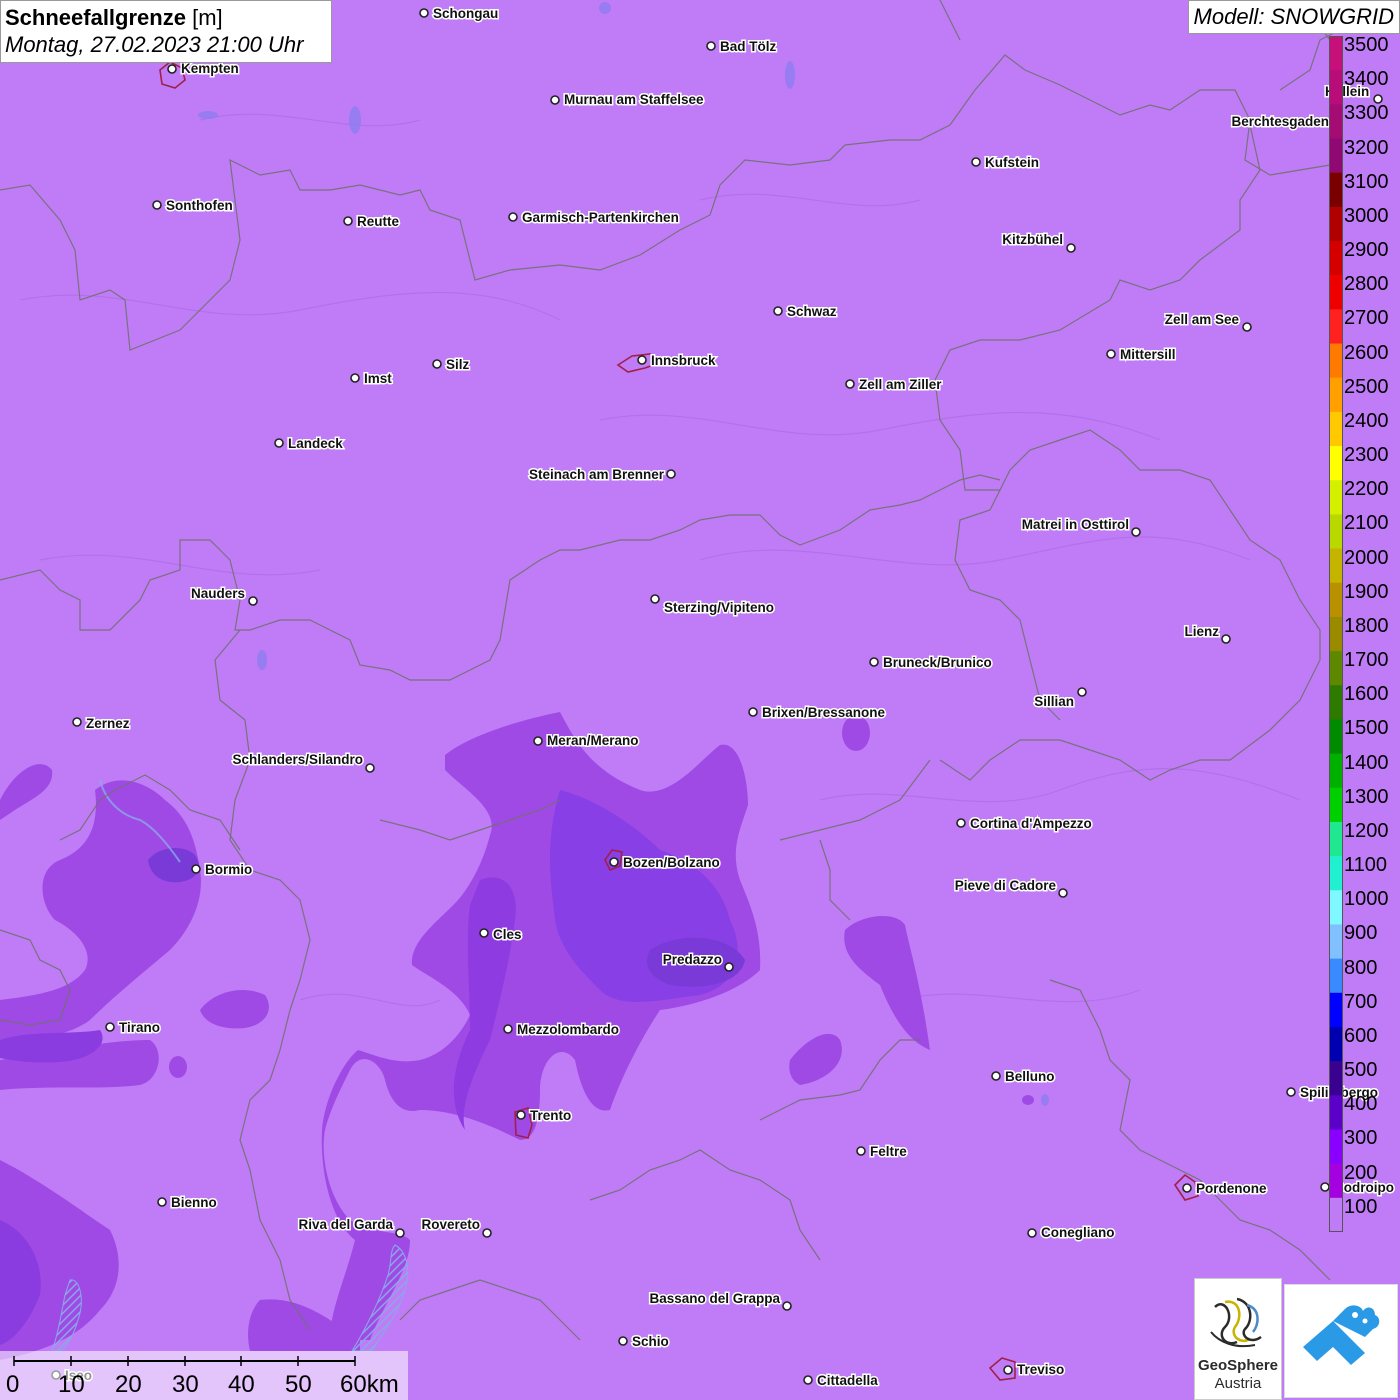 The image size is (1400, 1400). Describe the element at coordinates (507, 934) in the screenshot. I see `city-label: Cles` at that location.